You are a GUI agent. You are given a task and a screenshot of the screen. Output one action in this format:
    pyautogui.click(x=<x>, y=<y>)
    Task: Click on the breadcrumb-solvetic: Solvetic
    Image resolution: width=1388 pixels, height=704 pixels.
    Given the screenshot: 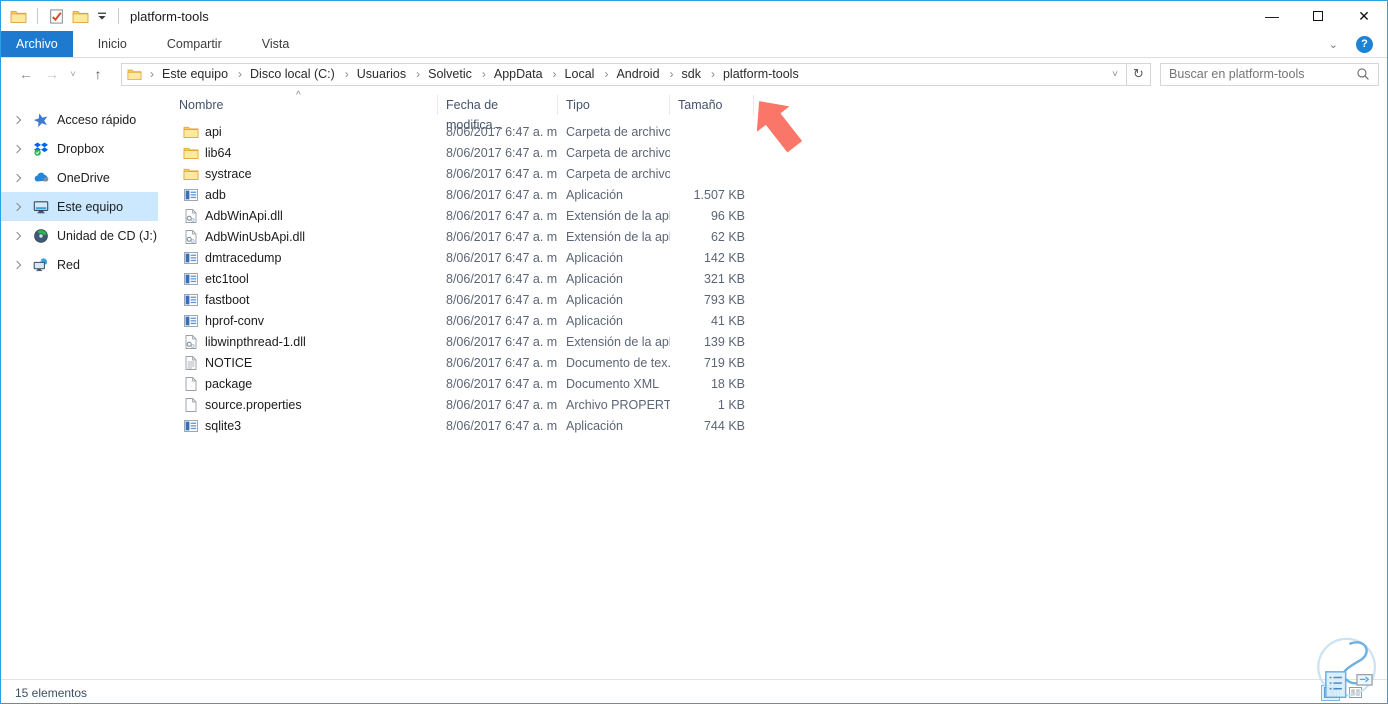 What is the action you would take?
    pyautogui.click(x=441, y=74)
    